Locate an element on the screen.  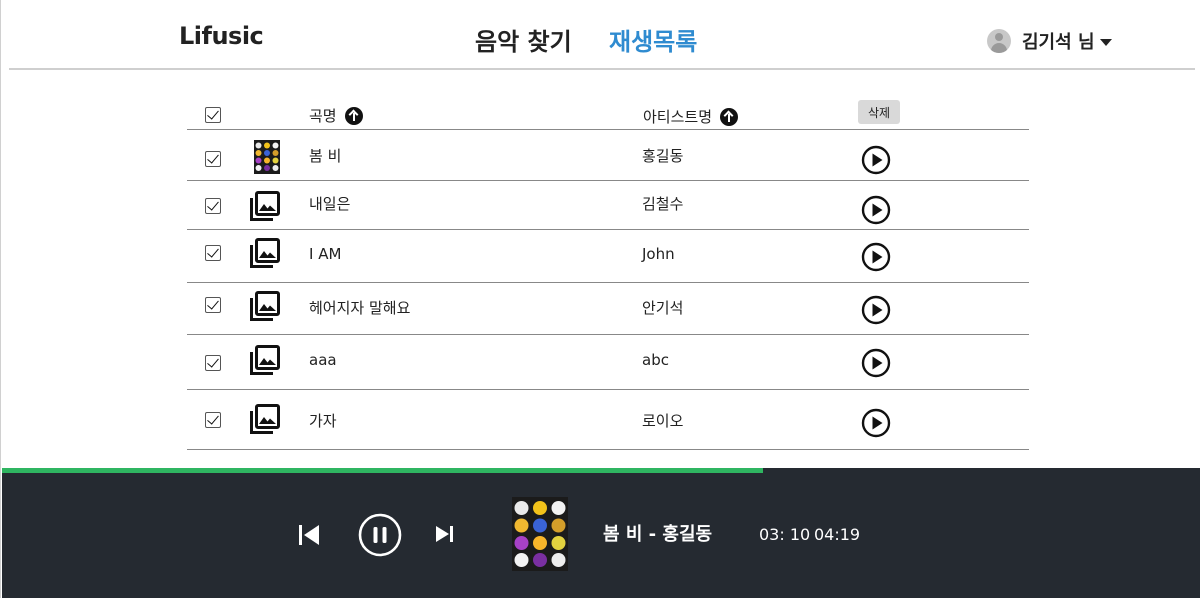
now-playing-title: 봄 비 - 홍길동 is located at coordinates (658, 534).